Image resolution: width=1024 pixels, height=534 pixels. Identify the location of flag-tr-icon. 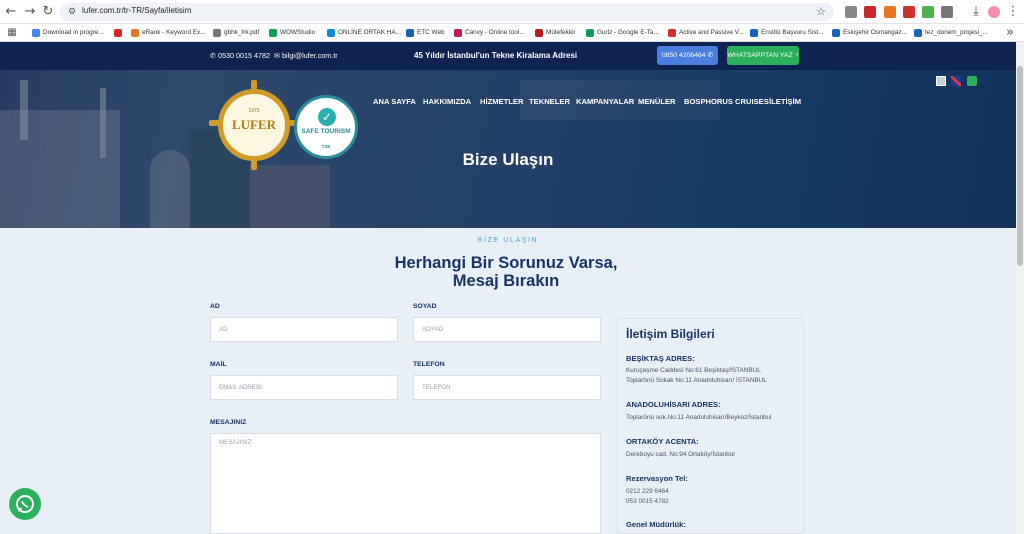
(941, 81).